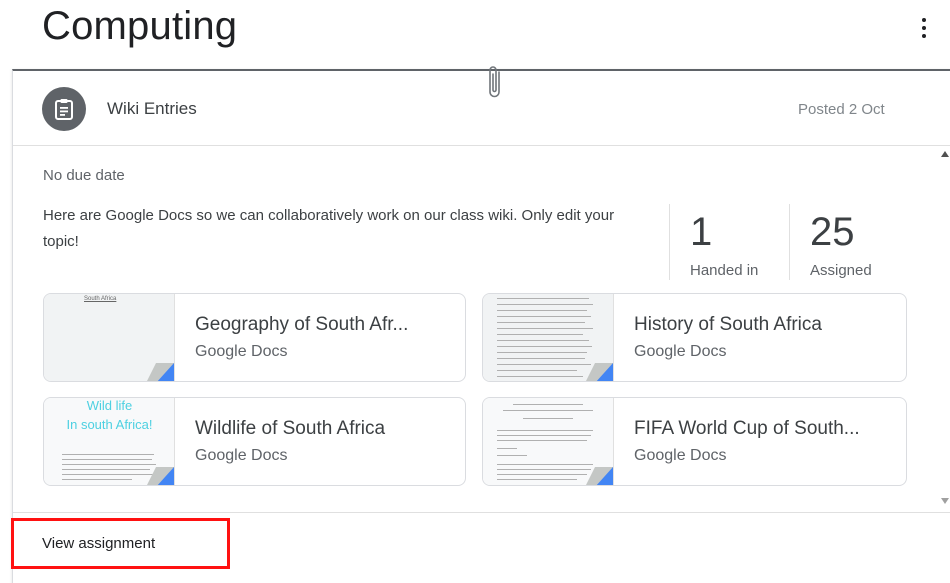  What do you see at coordinates (944, 329) in the screenshot?
I see `body-scrollbar` at bounding box center [944, 329].